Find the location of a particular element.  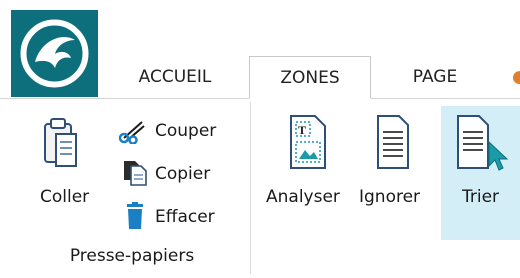

app-logo-icon is located at coordinates (54, 53).